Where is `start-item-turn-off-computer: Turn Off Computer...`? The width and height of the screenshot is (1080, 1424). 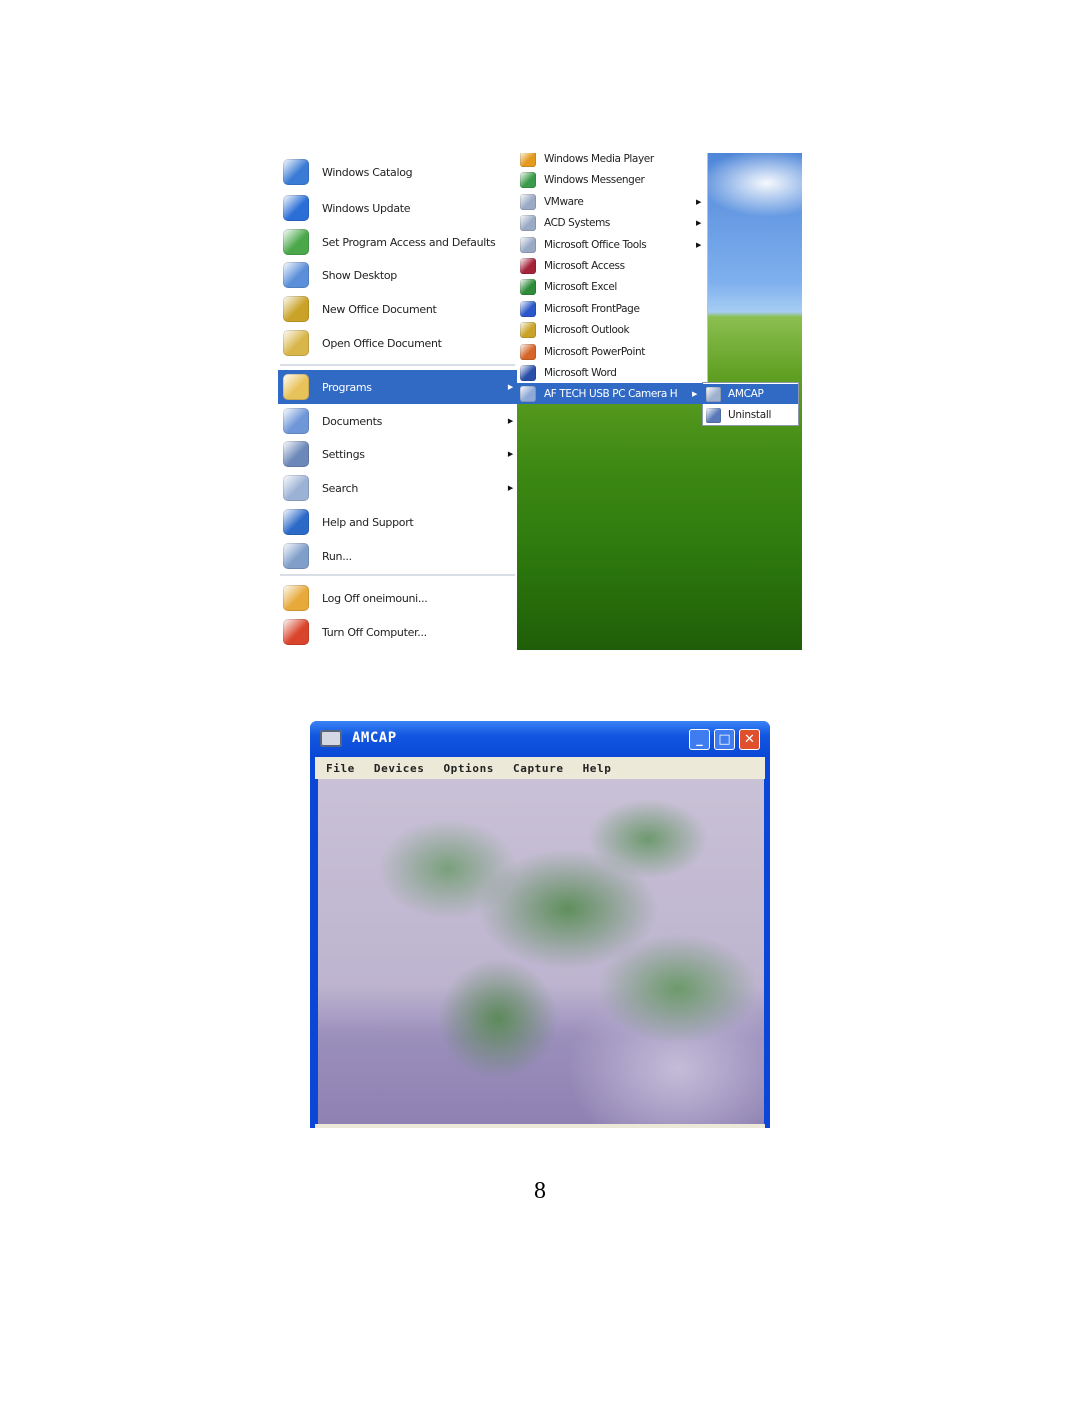
start-item-turn-off-computer: Turn Off Computer... is located at coordinates (397, 632).